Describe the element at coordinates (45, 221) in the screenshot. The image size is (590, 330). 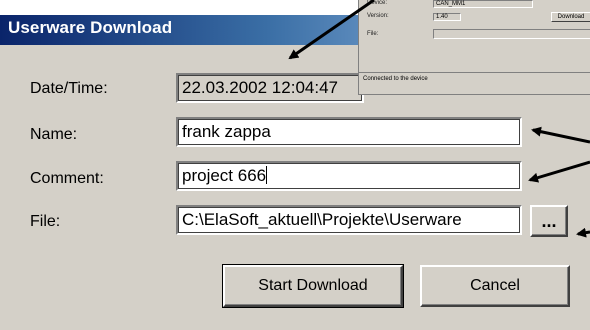
I see `file-label: File:` at that location.